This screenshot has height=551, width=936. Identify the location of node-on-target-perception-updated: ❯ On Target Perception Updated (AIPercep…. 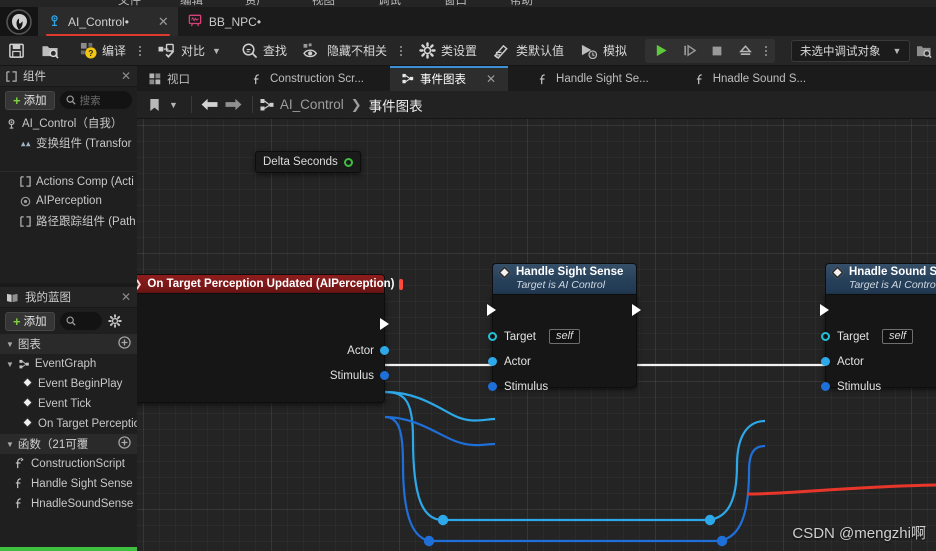
(270, 338).